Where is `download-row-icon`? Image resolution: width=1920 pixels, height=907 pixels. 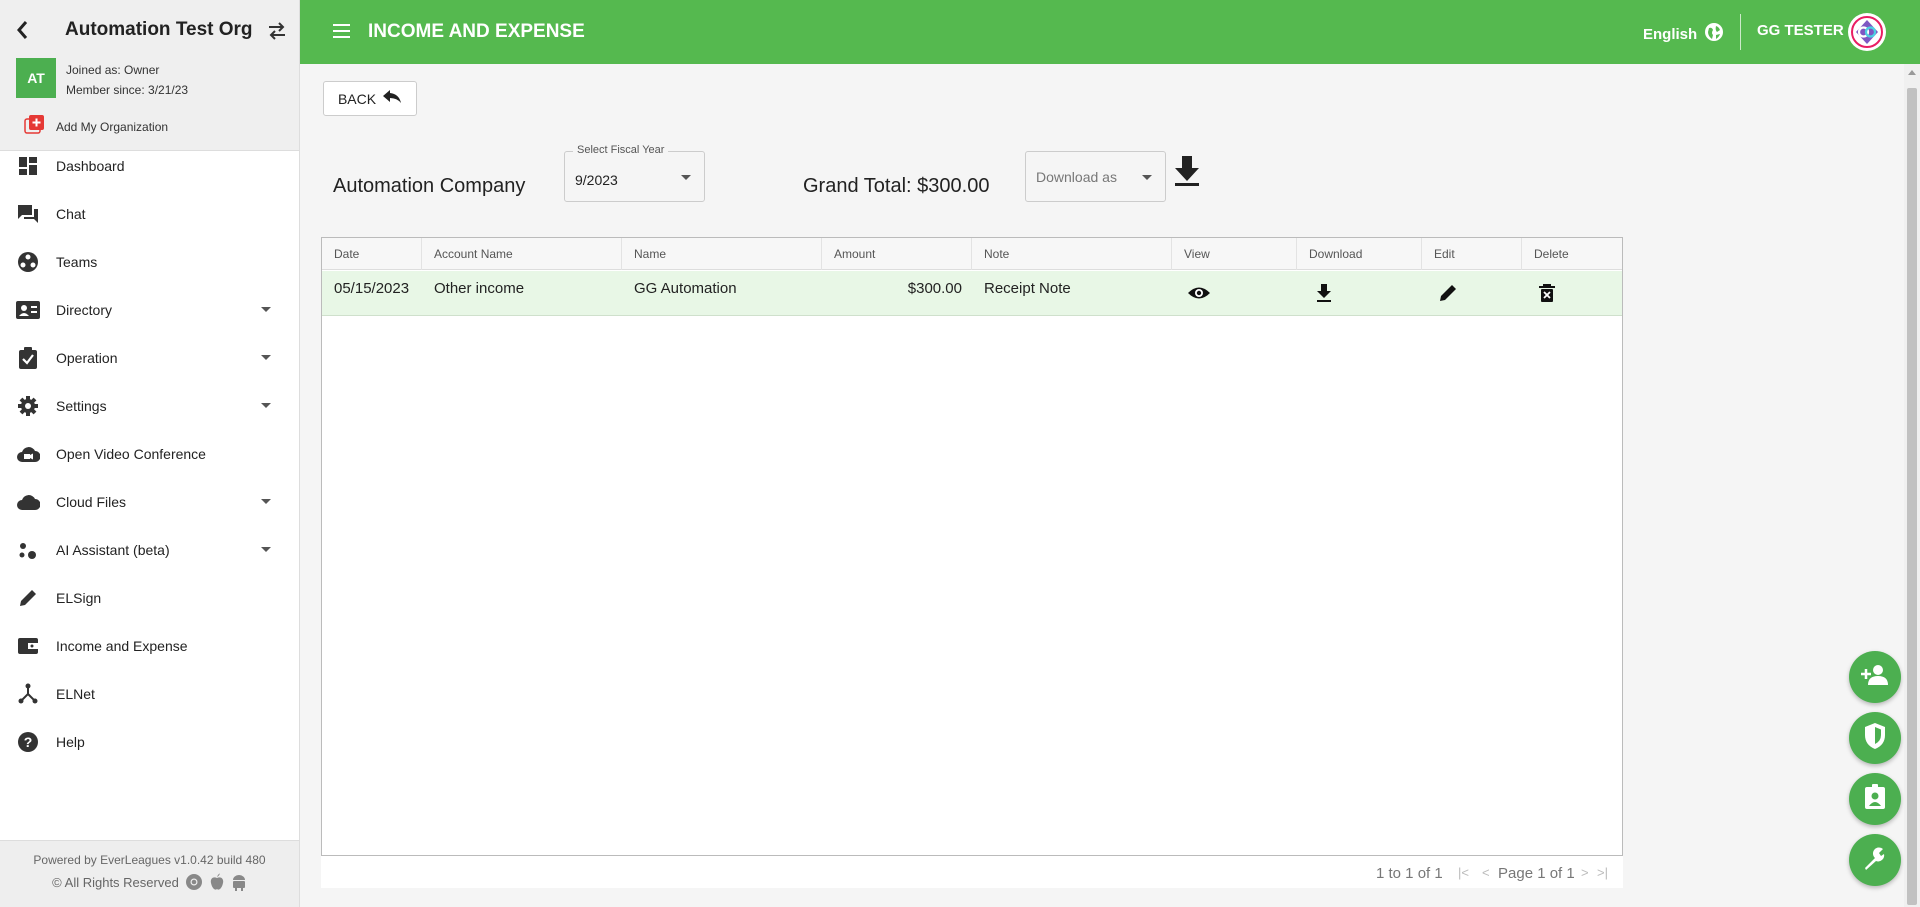
download-row-icon is located at coordinates (1324, 293).